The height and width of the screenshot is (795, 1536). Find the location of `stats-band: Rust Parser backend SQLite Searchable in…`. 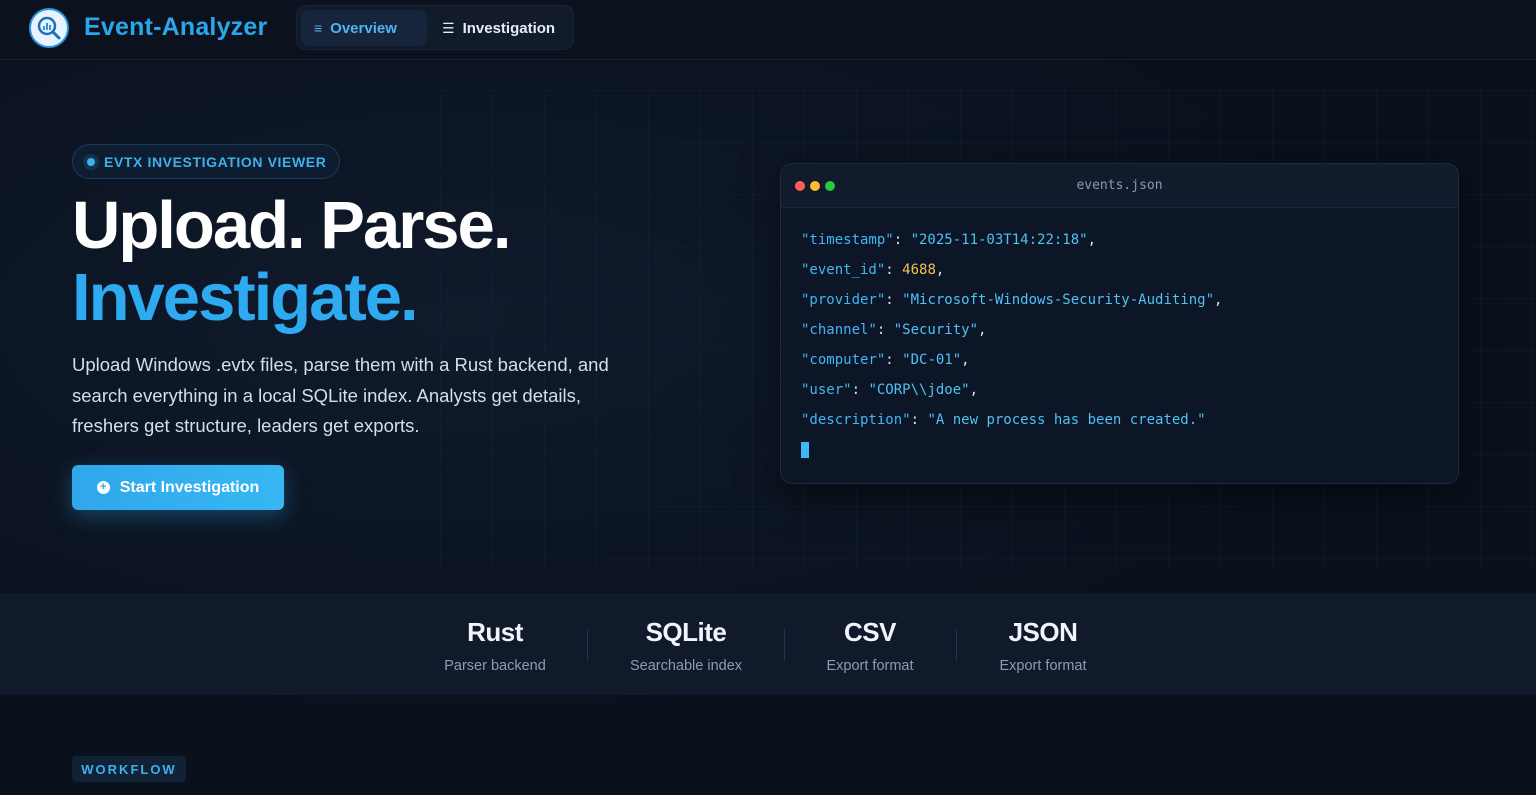

stats-band: Rust Parser backend SQLite Searchable in… is located at coordinates (768, 644).